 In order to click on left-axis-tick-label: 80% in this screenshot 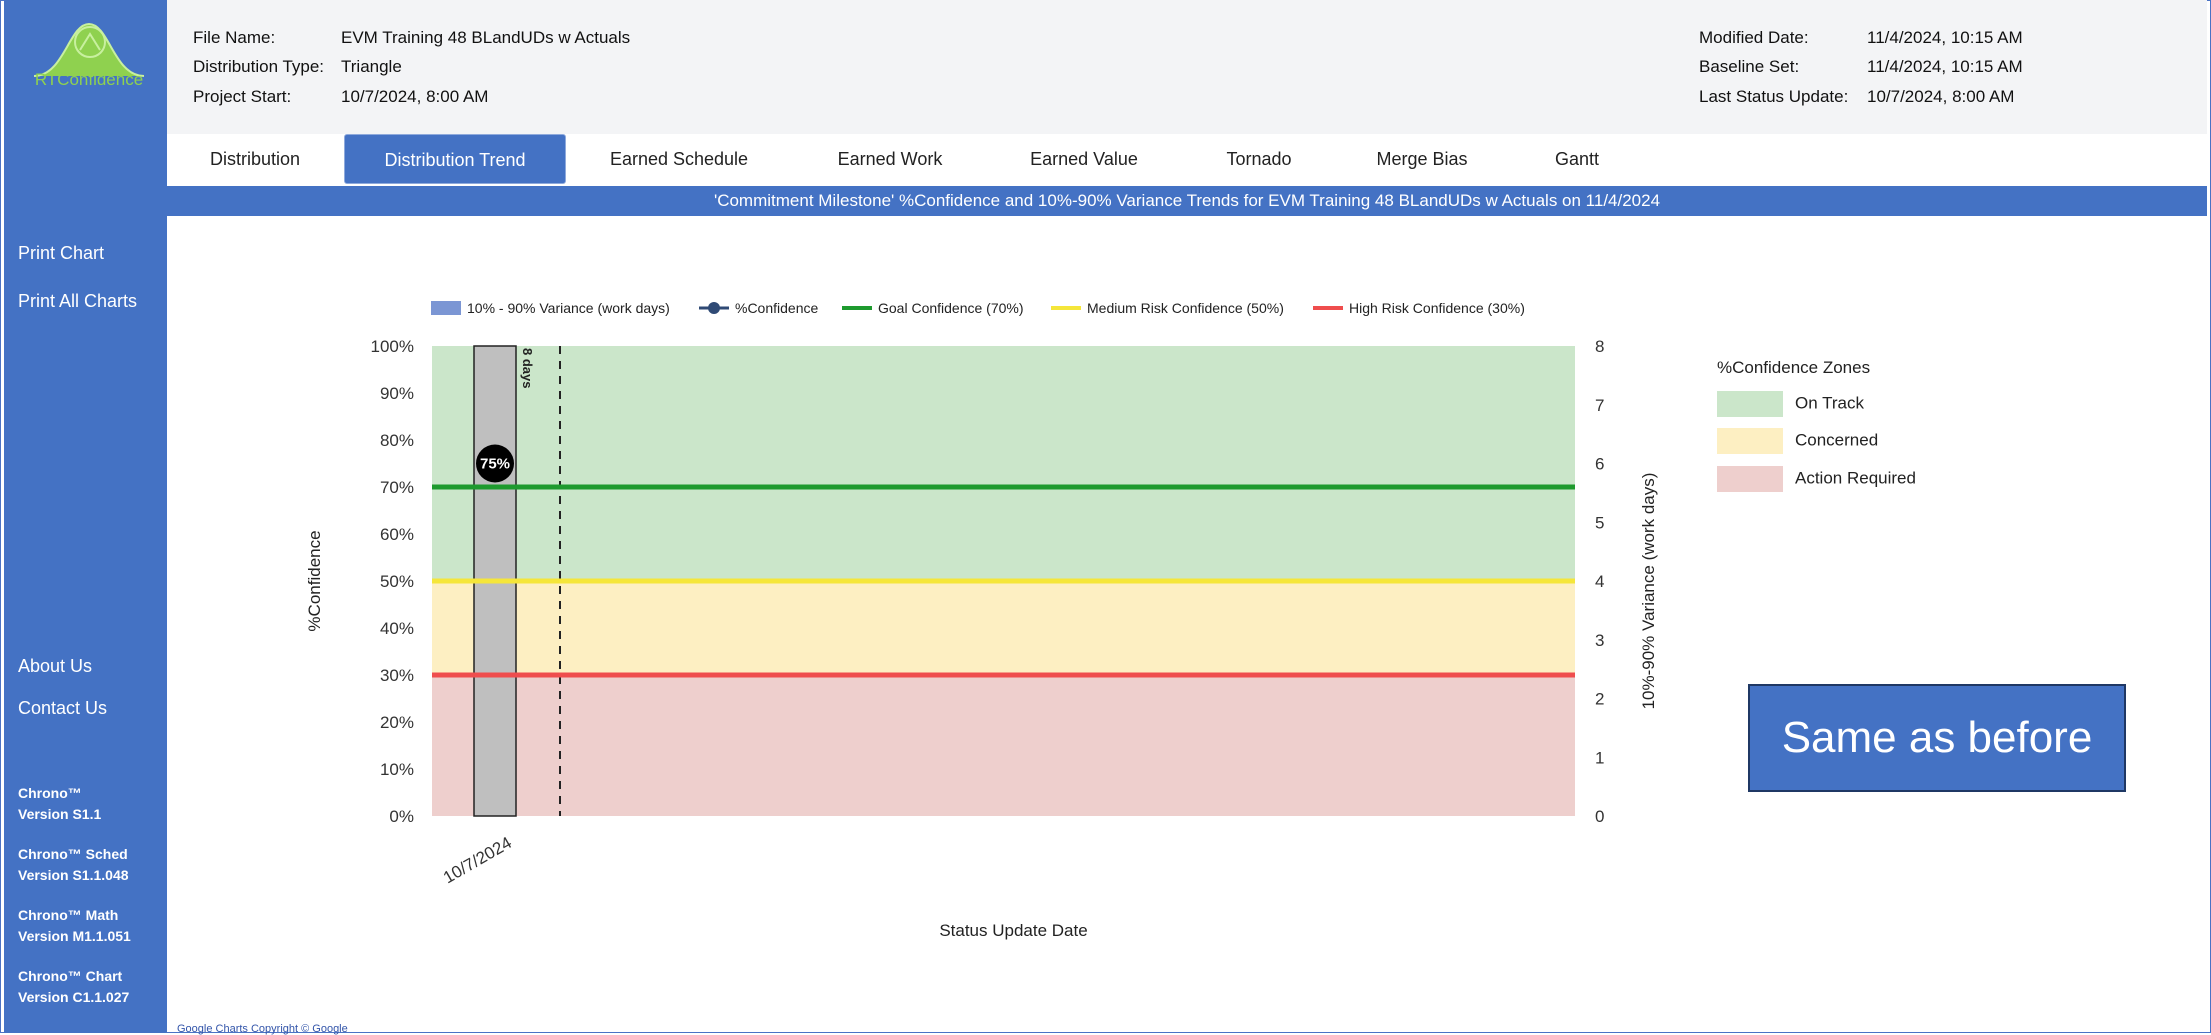, I will do `click(397, 440)`.